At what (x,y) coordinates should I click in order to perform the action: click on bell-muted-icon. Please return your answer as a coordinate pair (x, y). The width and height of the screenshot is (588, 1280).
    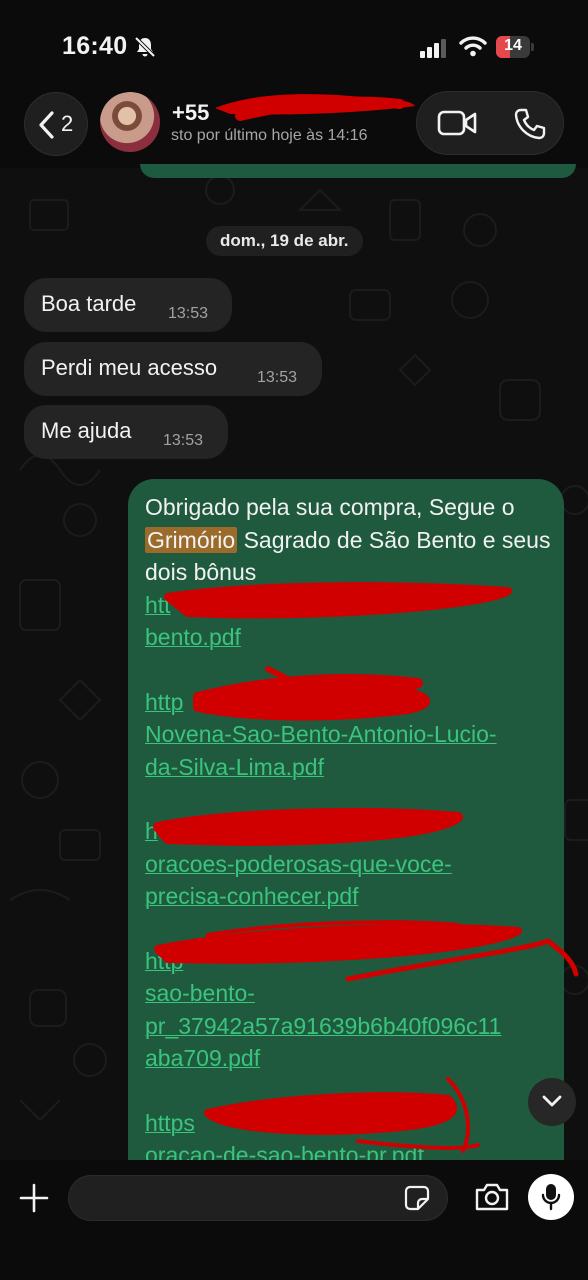
    Looking at the image, I should click on (145, 47).